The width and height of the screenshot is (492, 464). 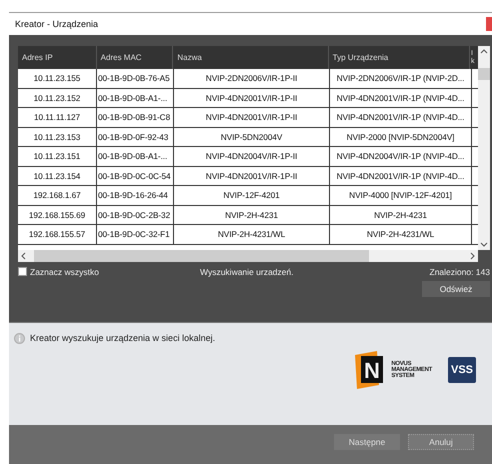 I want to click on status-text: Wyszukiwanie urzadzeń., so click(x=247, y=271).